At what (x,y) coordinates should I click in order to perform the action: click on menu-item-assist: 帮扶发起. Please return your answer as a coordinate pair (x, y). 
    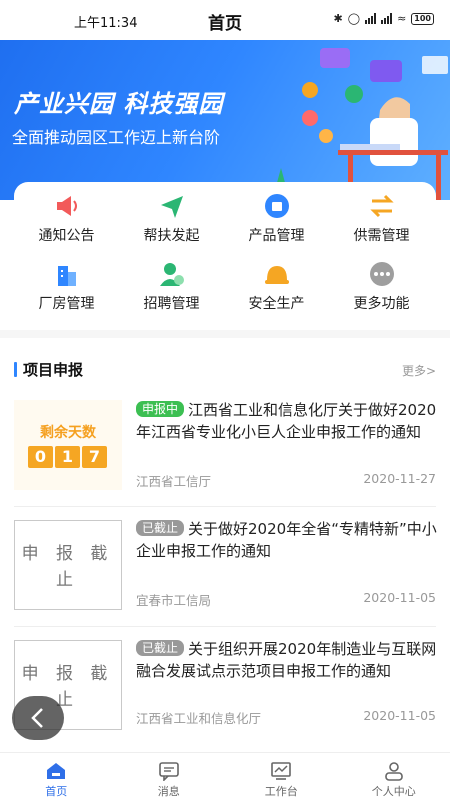
    Looking at the image, I should click on (171, 218).